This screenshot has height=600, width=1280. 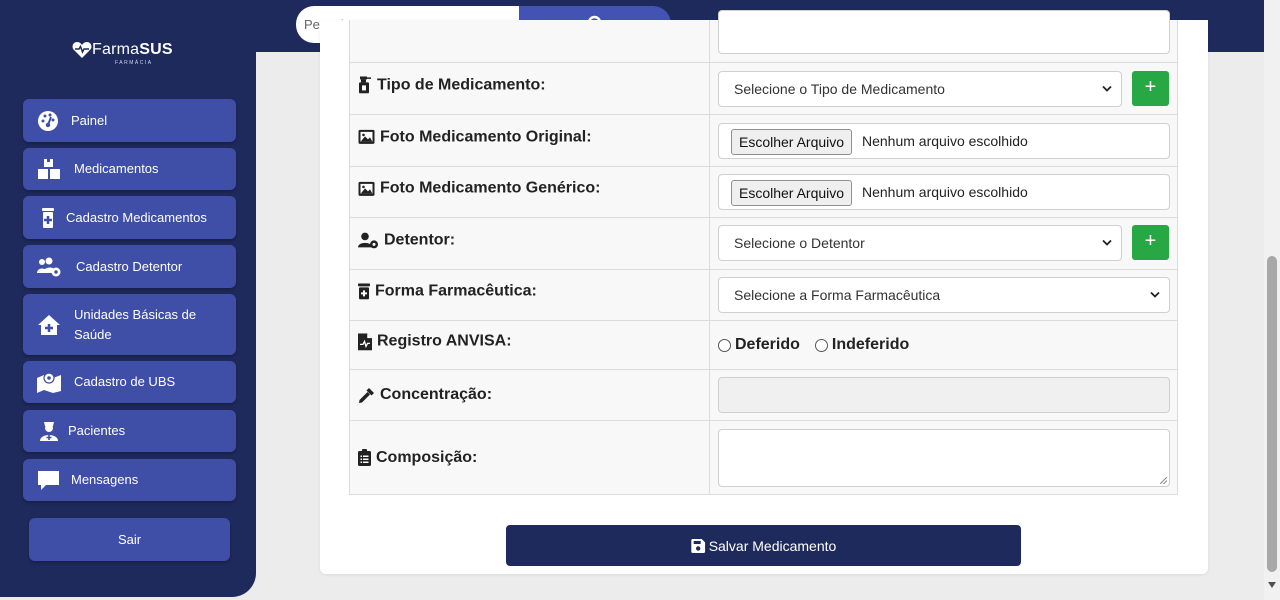 I want to click on composicao-textarea, so click(x=944, y=458).